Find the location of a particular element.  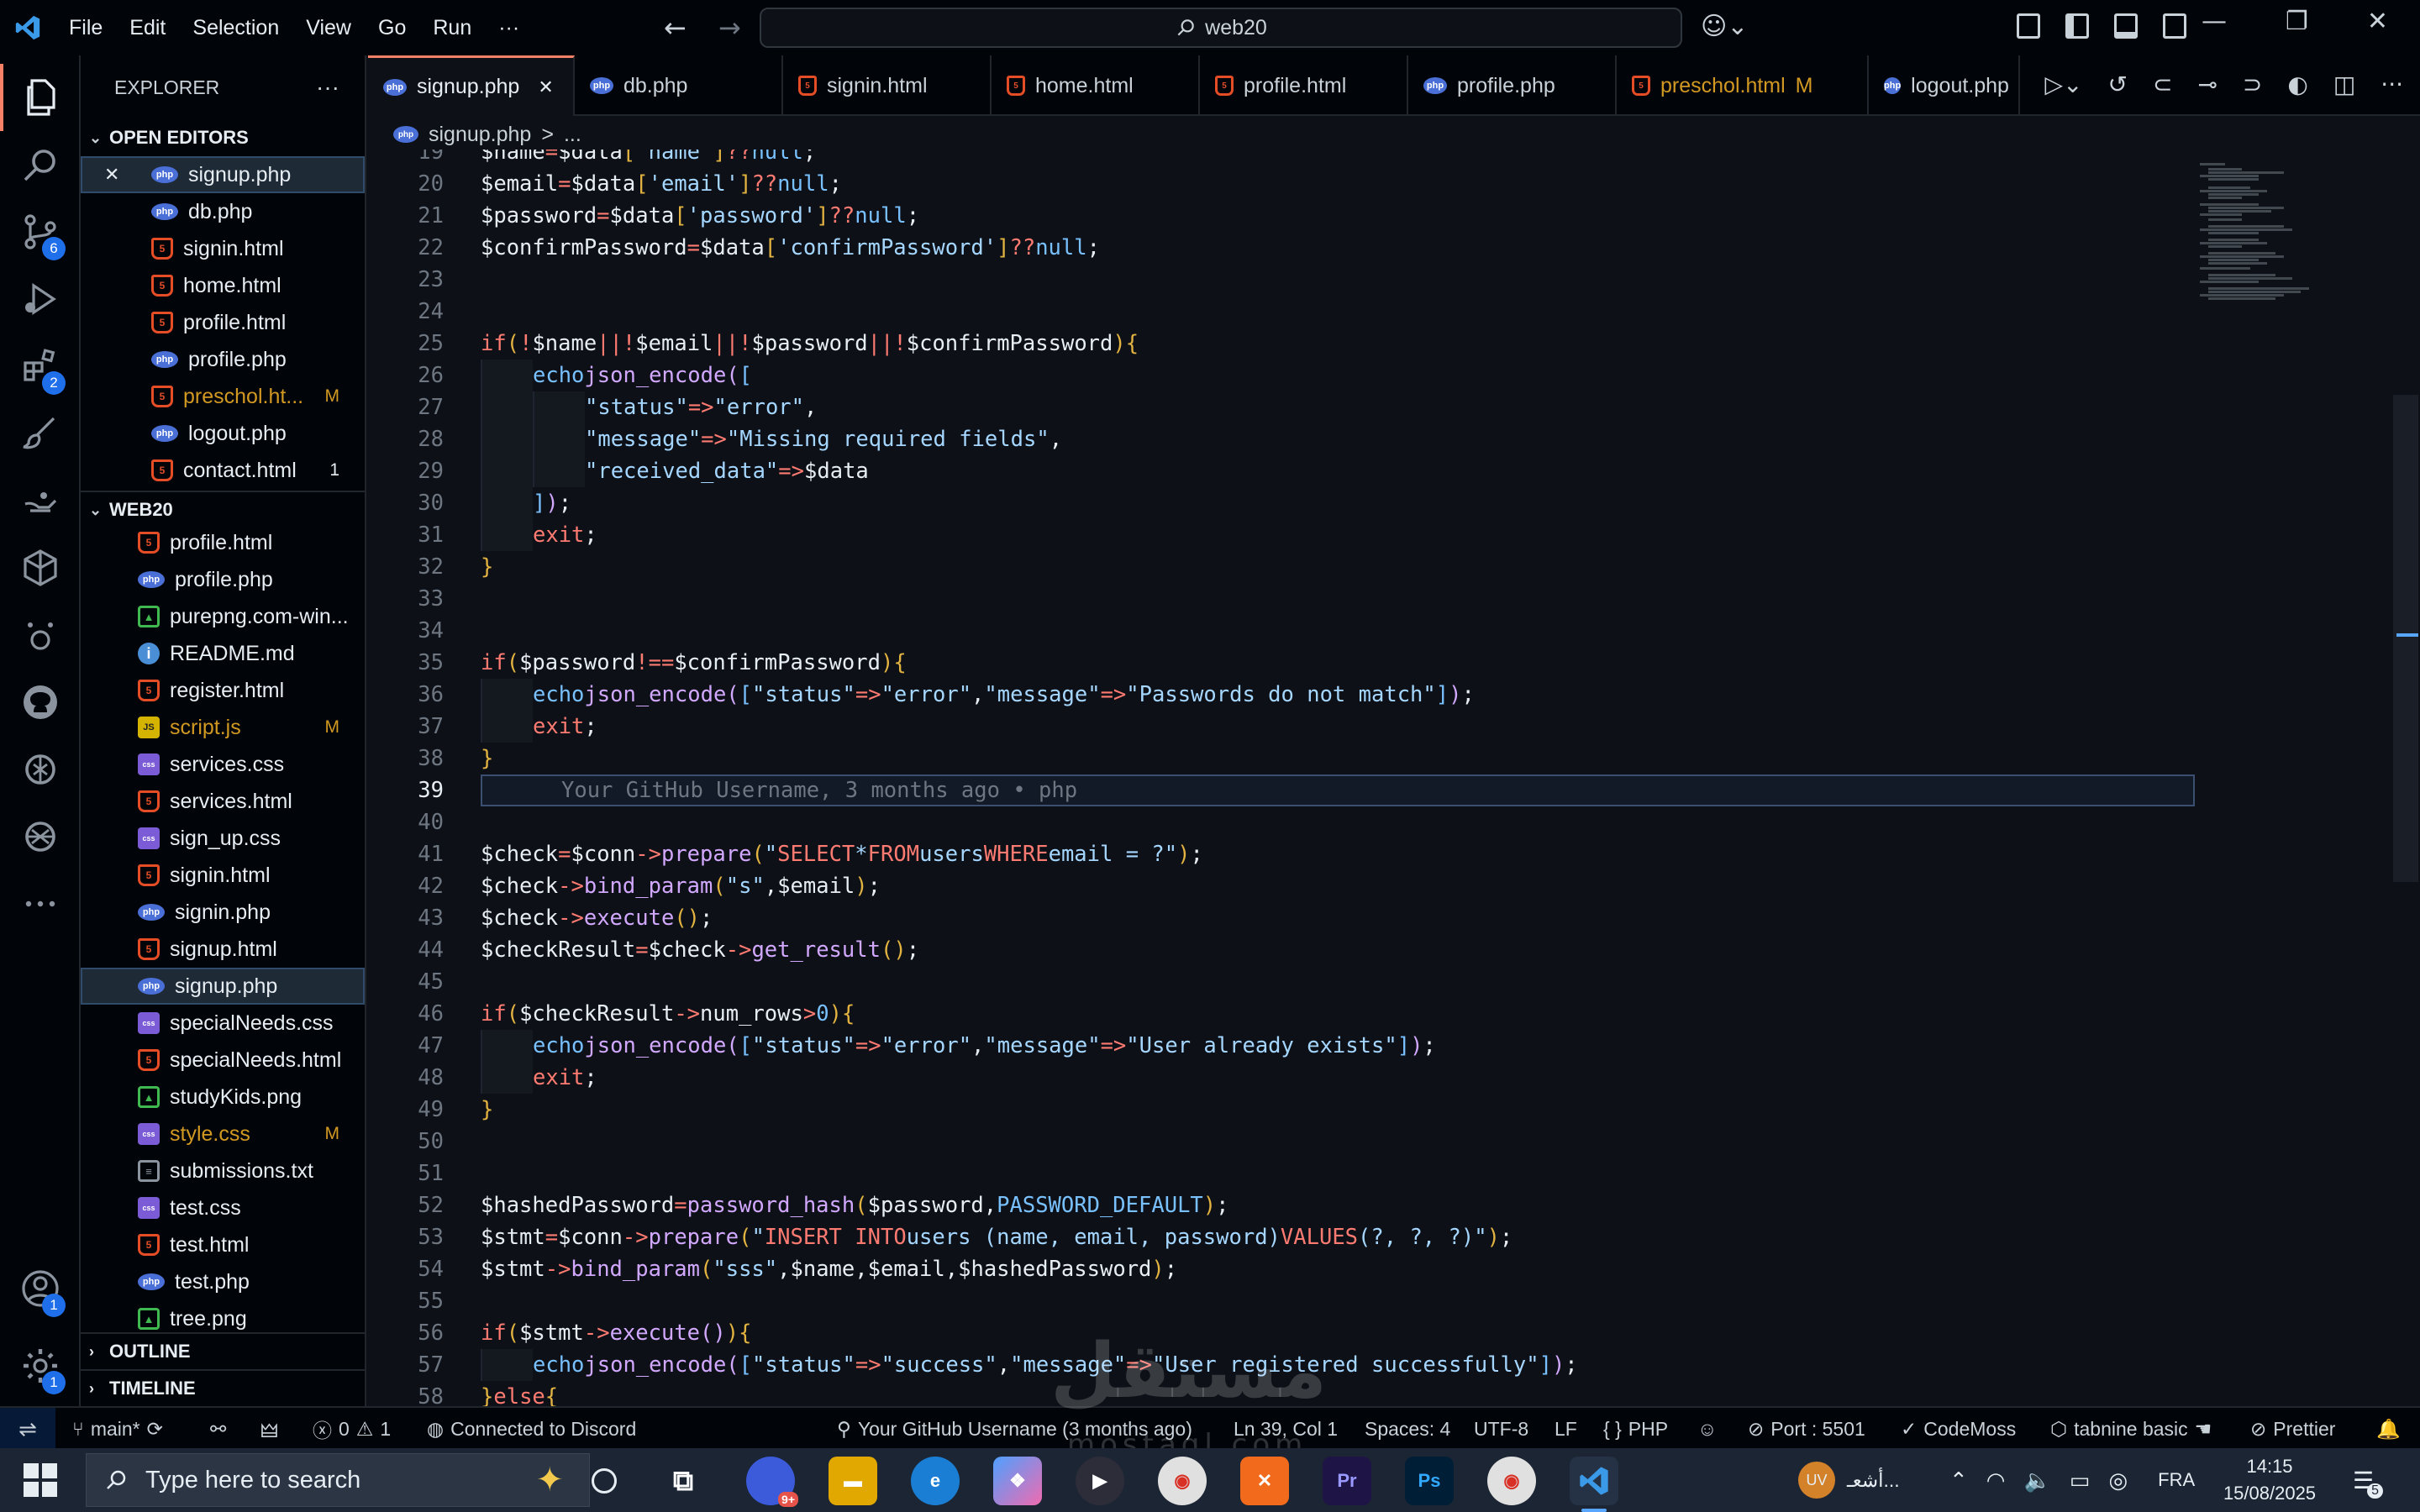

branch-indicator: ⑂ main* ⟳ is located at coordinates (117, 1429).